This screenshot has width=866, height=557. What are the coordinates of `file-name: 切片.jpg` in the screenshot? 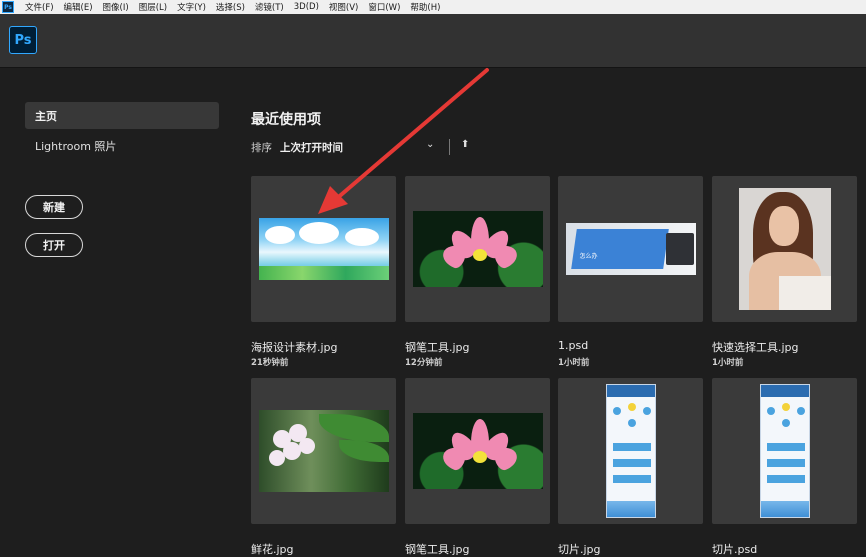 It's located at (579, 549).